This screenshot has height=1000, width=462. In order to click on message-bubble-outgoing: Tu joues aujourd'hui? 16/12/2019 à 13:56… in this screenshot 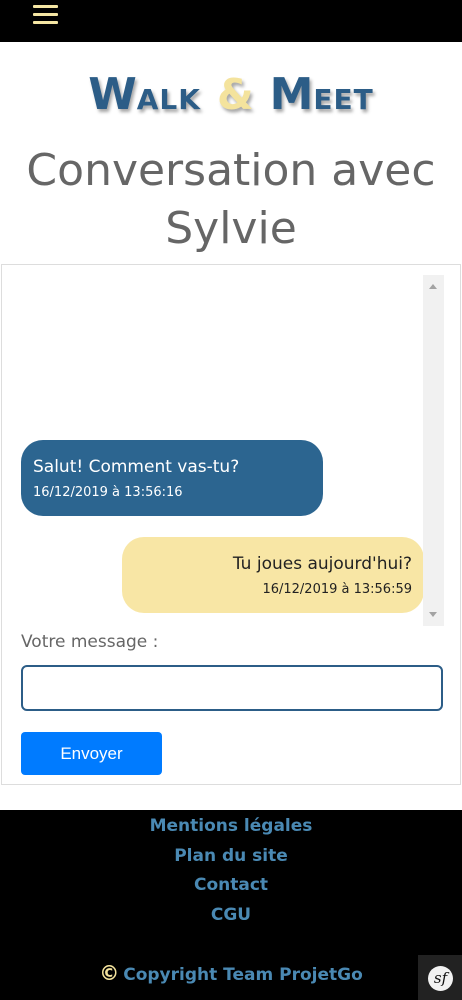, I will do `click(273, 575)`.